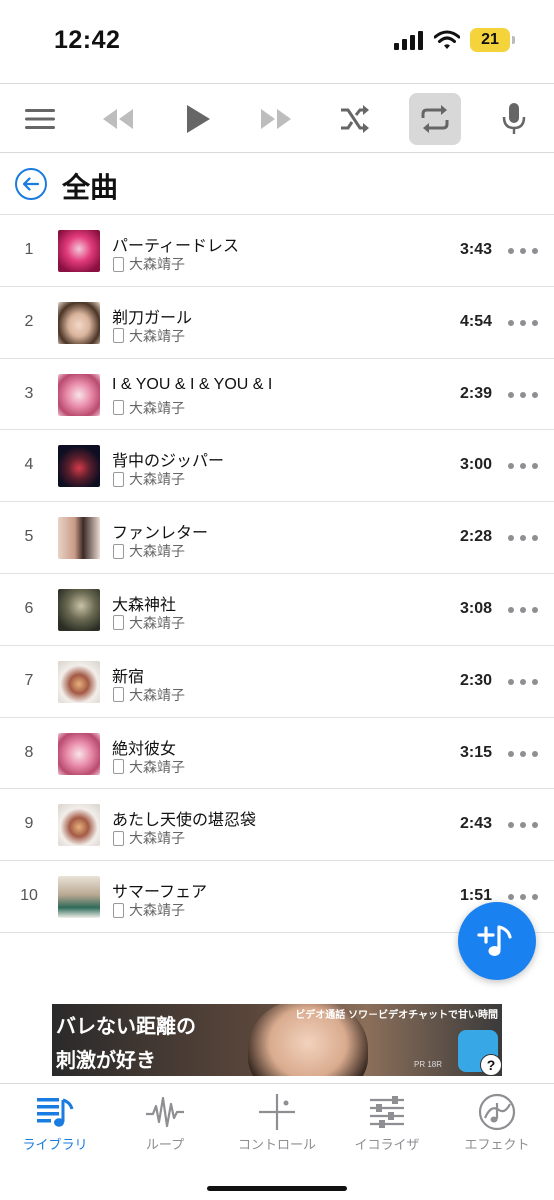 The width and height of the screenshot is (554, 1200). I want to click on ad-help-icon: ?, so click(491, 1065).